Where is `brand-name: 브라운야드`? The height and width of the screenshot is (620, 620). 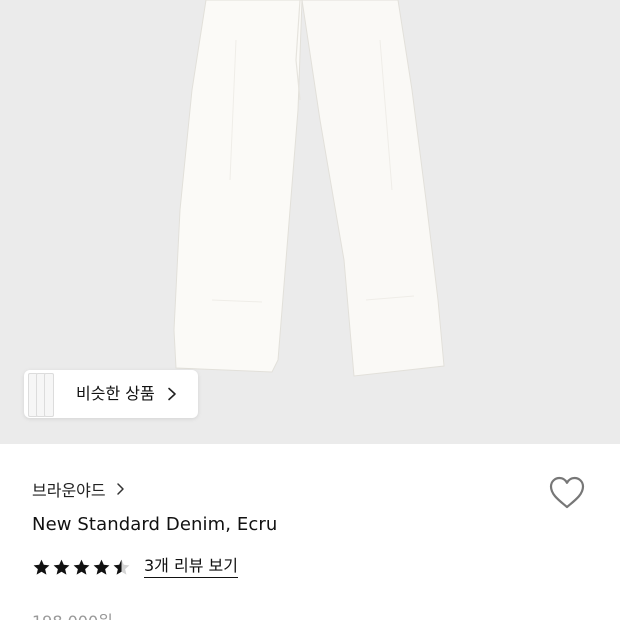 brand-name: 브라운야드 is located at coordinates (69, 490).